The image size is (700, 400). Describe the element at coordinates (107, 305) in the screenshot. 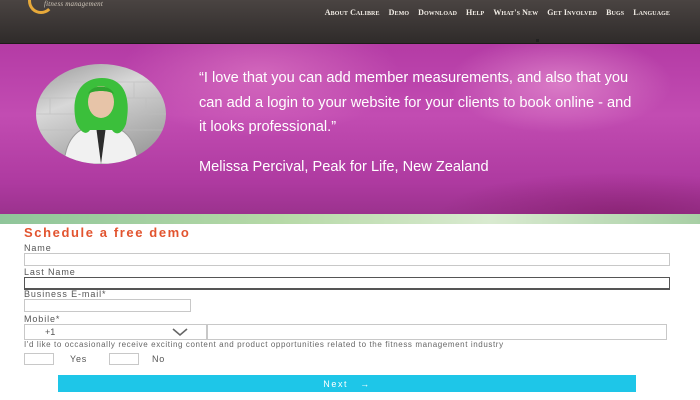

I see `business-email-input` at that location.